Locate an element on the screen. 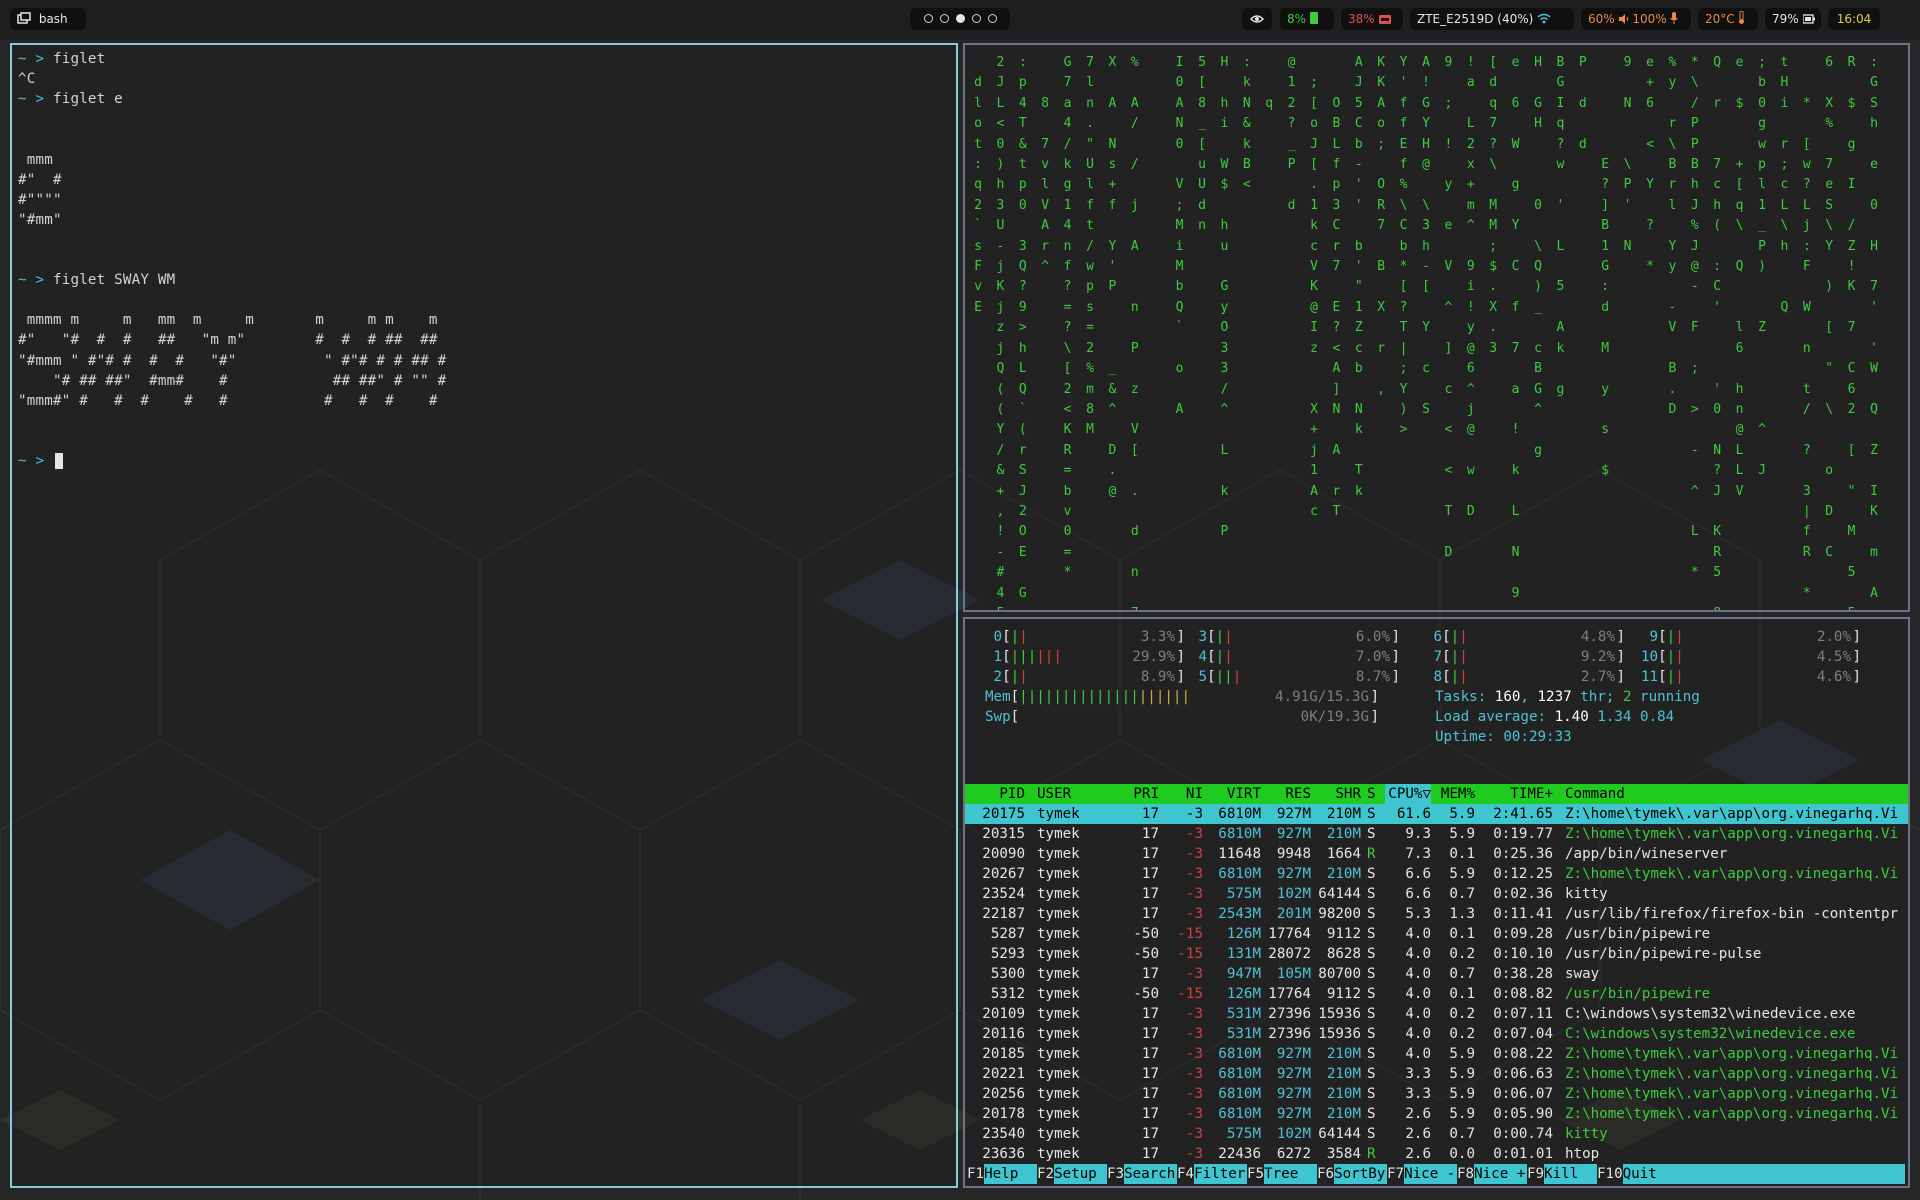  matrix-column: O B L f p 3 C r 7 E ? < A ] N A r T is located at coordinates (1336, 307).